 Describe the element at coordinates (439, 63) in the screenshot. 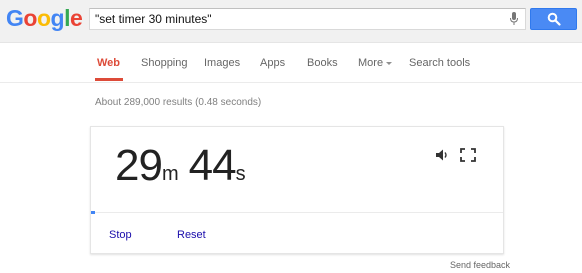

I see `tab-search-tools: Search tools` at that location.